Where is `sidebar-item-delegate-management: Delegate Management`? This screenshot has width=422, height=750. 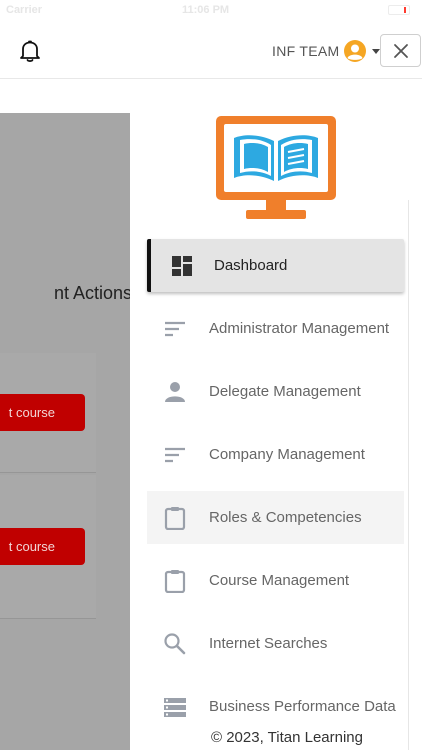
sidebar-item-delegate-management: Delegate Management is located at coordinates (275, 391).